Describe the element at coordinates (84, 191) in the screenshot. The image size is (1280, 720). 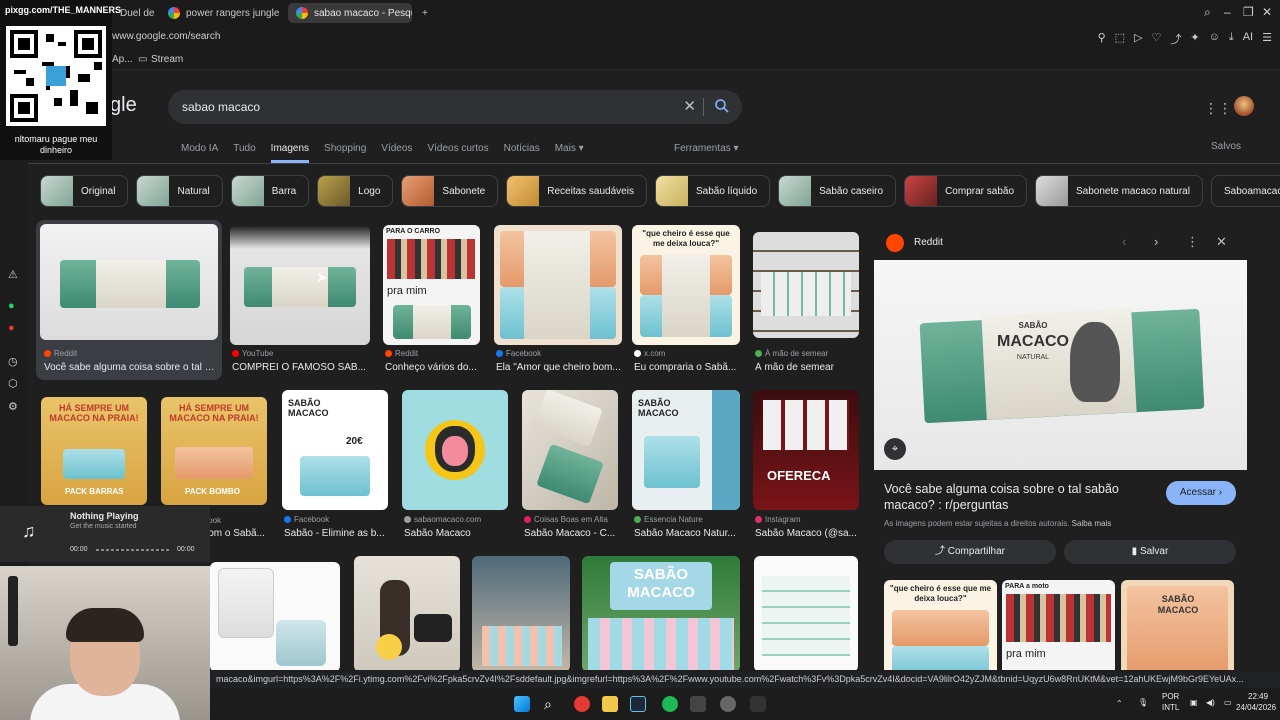
I see `chip: Original` at that location.